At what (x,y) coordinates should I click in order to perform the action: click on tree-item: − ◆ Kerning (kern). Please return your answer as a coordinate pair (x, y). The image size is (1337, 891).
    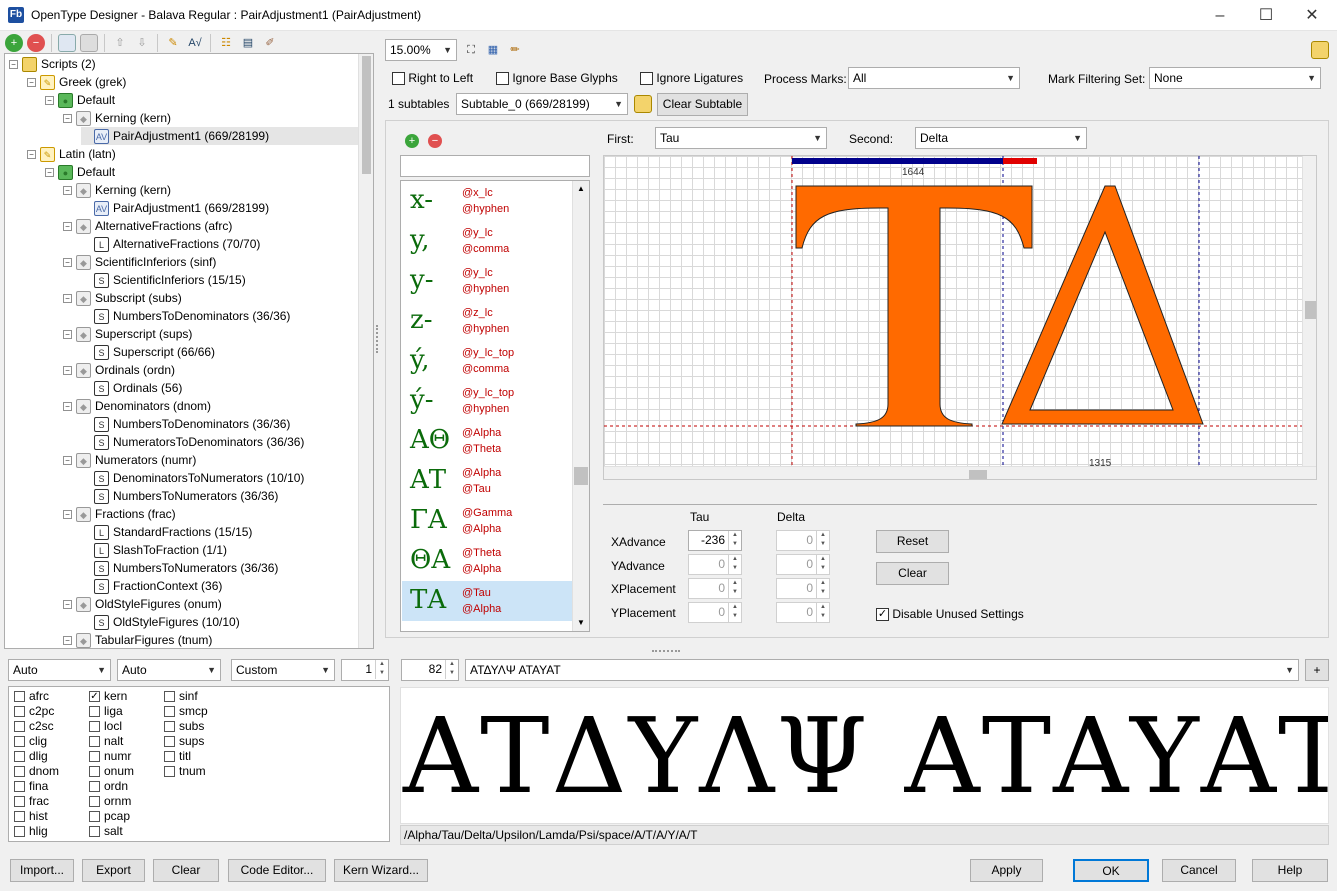
    Looking at the image, I should click on (117, 118).